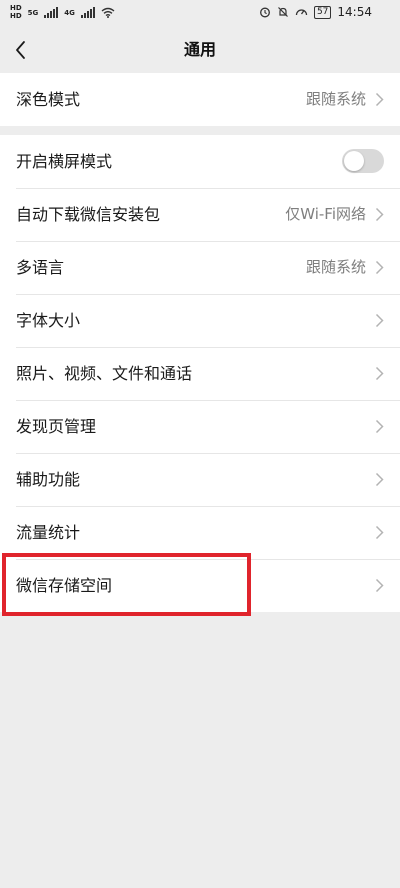 Image resolution: width=400 pixels, height=888 pixels. What do you see at coordinates (64, 161) in the screenshot?
I see `settings-item-label: 开启横屏模式` at bounding box center [64, 161].